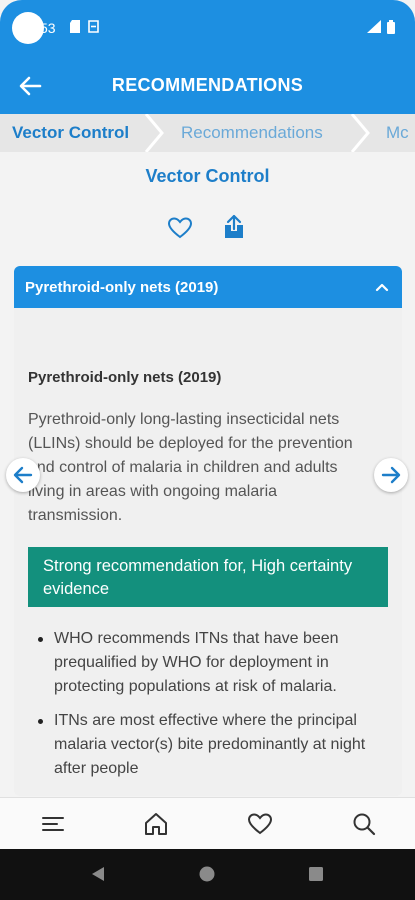 Image resolution: width=415 pixels, height=900 pixels. I want to click on status-time: 53, so click(48, 28).